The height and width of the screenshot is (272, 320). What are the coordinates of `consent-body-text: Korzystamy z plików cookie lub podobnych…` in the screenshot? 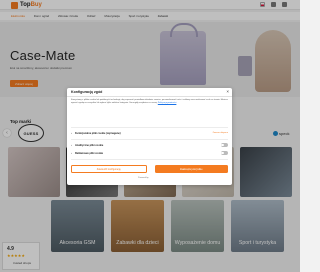 It's located at (149, 101).